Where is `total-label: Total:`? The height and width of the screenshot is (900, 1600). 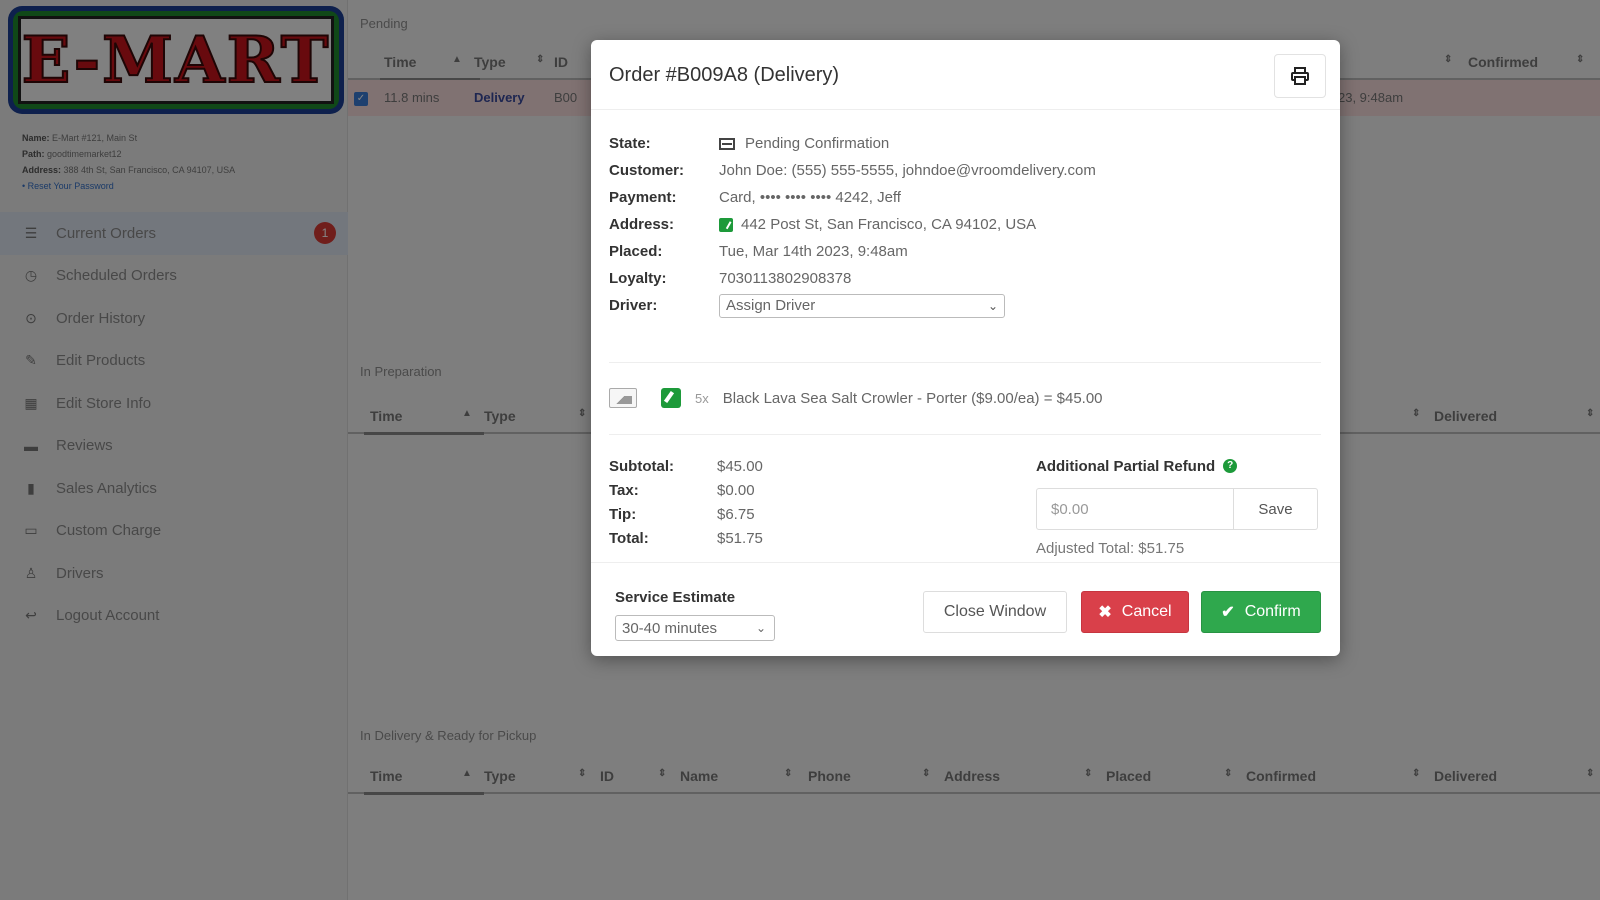 total-label: Total: is located at coordinates (629, 538).